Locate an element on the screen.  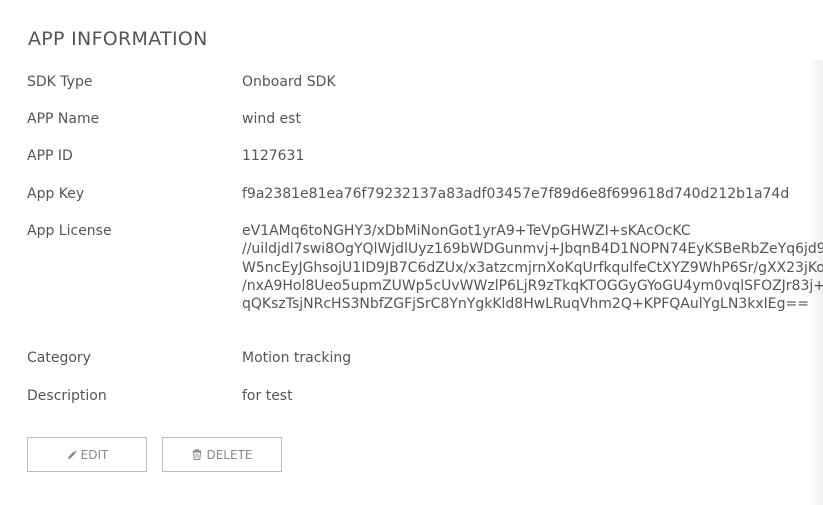
pencil-icon is located at coordinates (72, 455).